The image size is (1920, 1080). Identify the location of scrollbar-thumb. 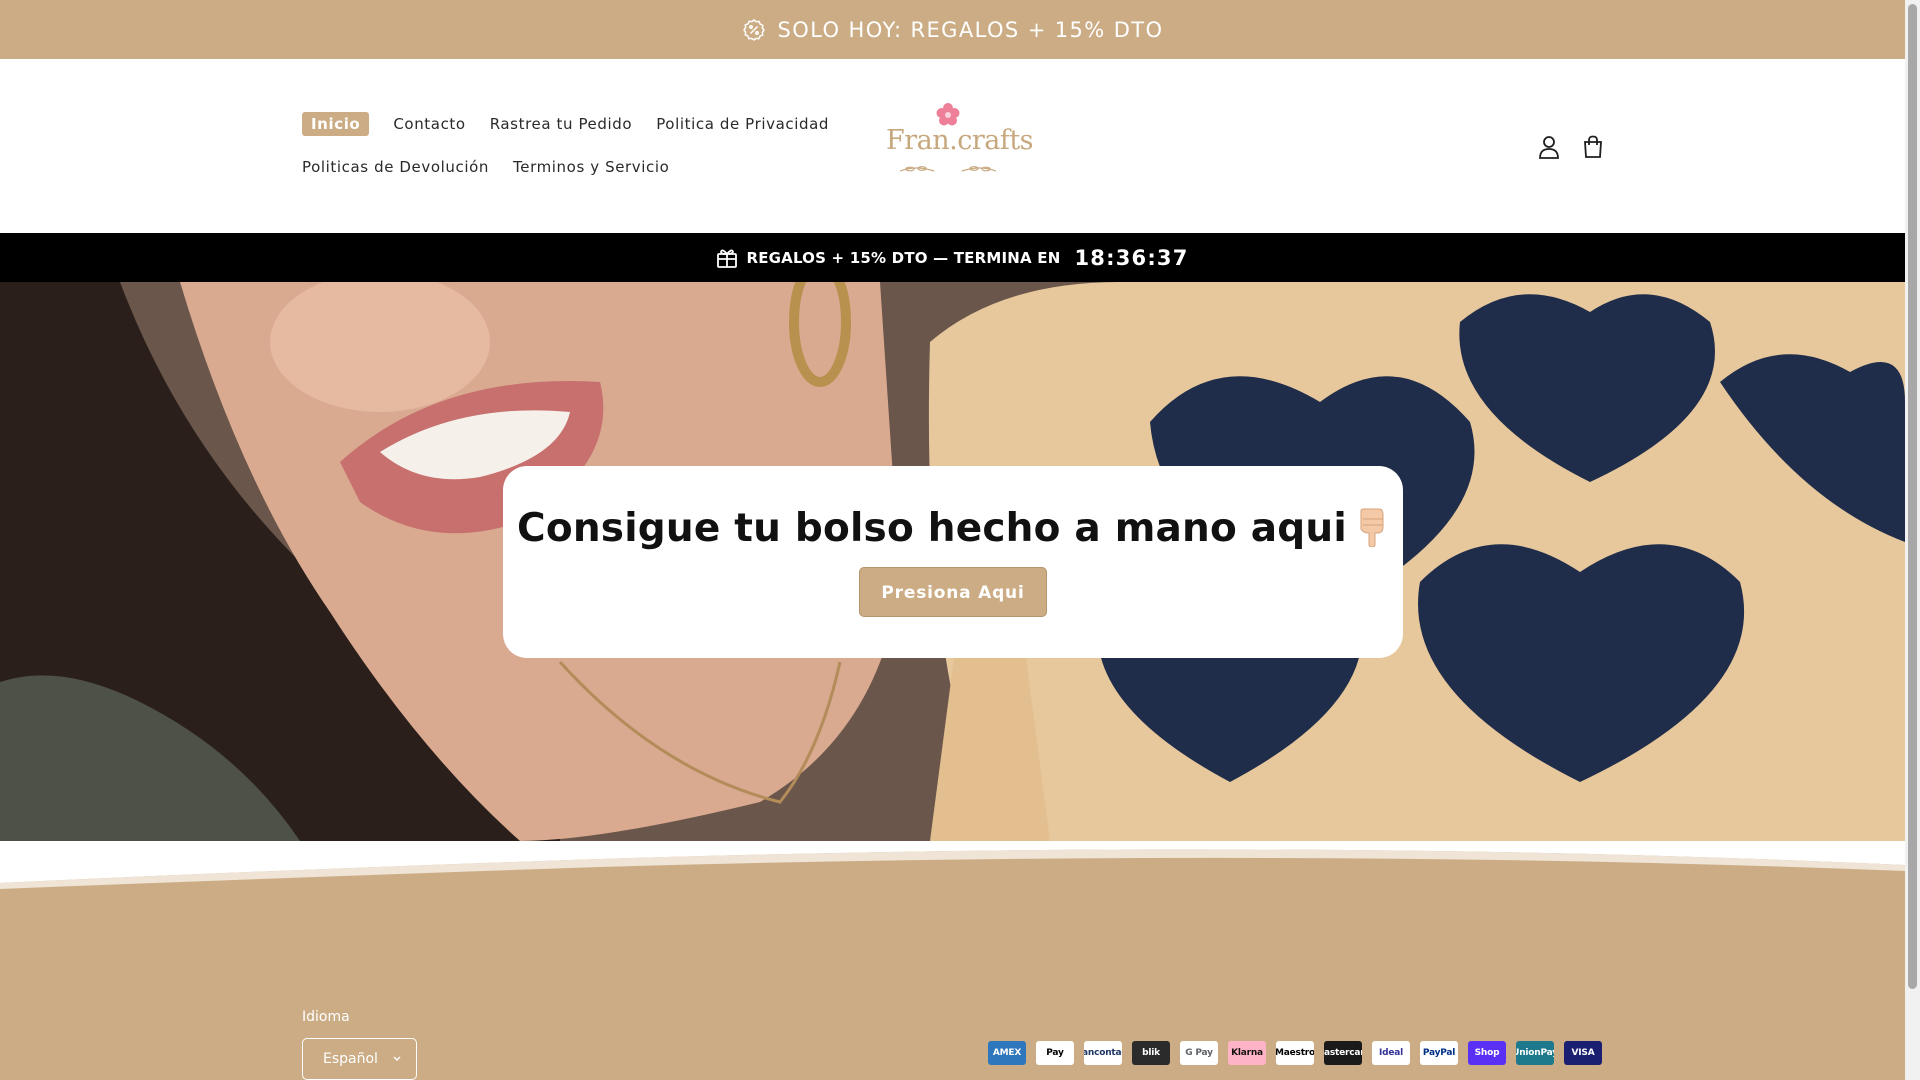
(1912, 496).